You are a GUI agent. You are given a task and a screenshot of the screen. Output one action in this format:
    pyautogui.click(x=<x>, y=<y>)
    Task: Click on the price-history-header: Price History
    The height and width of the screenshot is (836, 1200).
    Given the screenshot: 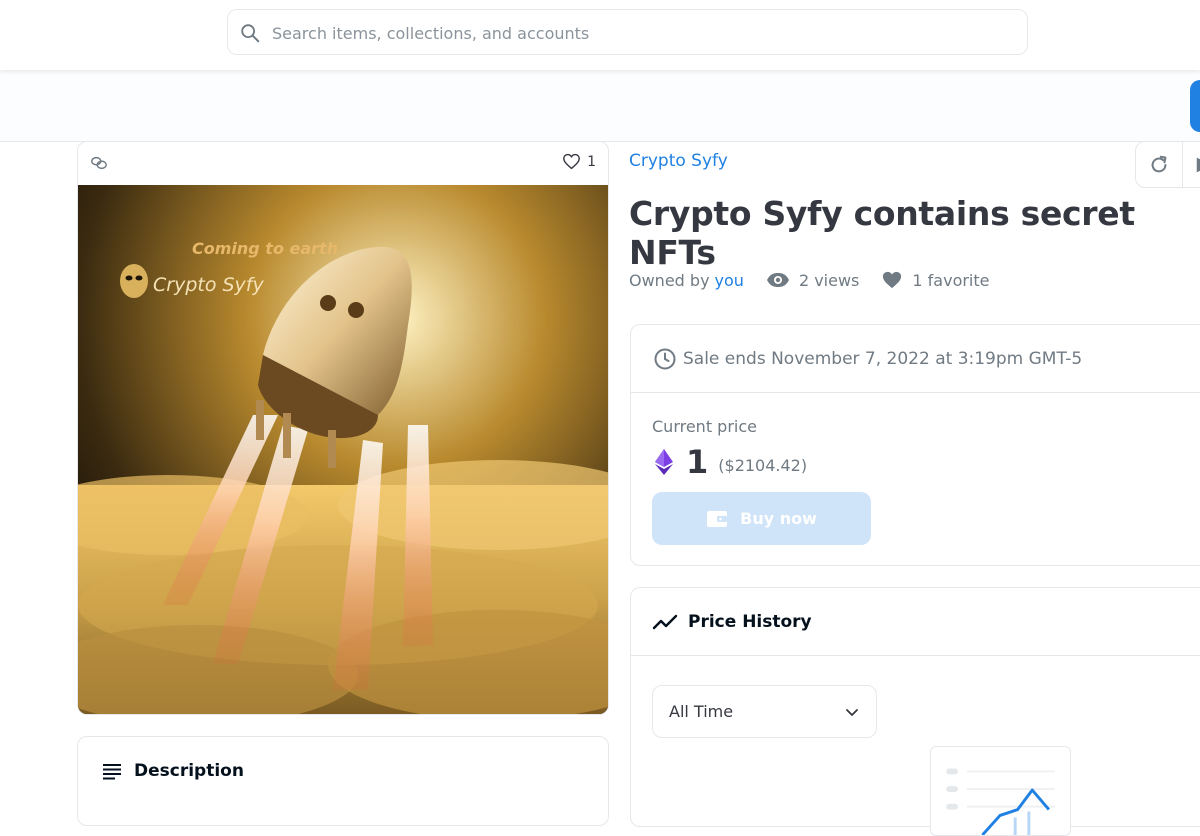 What is the action you would take?
    pyautogui.click(x=915, y=622)
    